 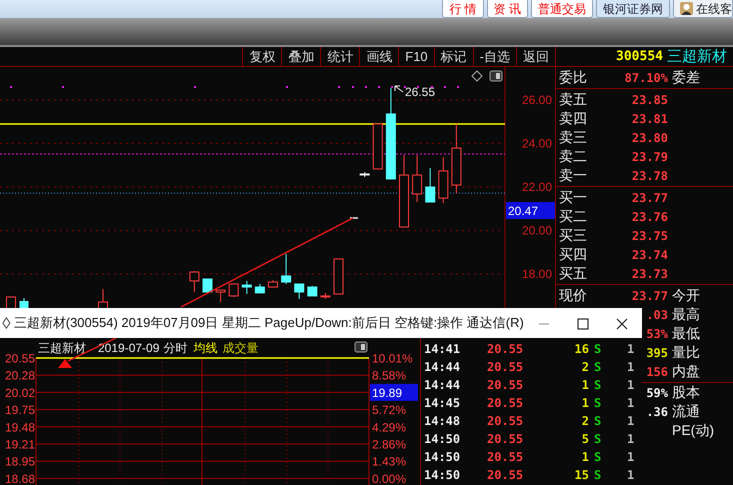 I want to click on quote-value: 23.73, so click(x=650, y=274).